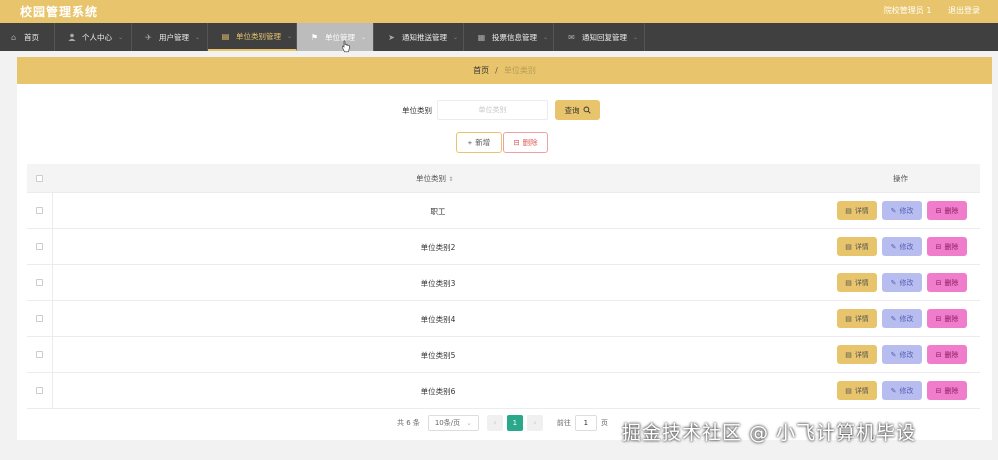 The image size is (998, 460). I want to click on table-row: 职工 ▤ 详情 ✎ 修改 ⊟ 删除, so click(503, 211).